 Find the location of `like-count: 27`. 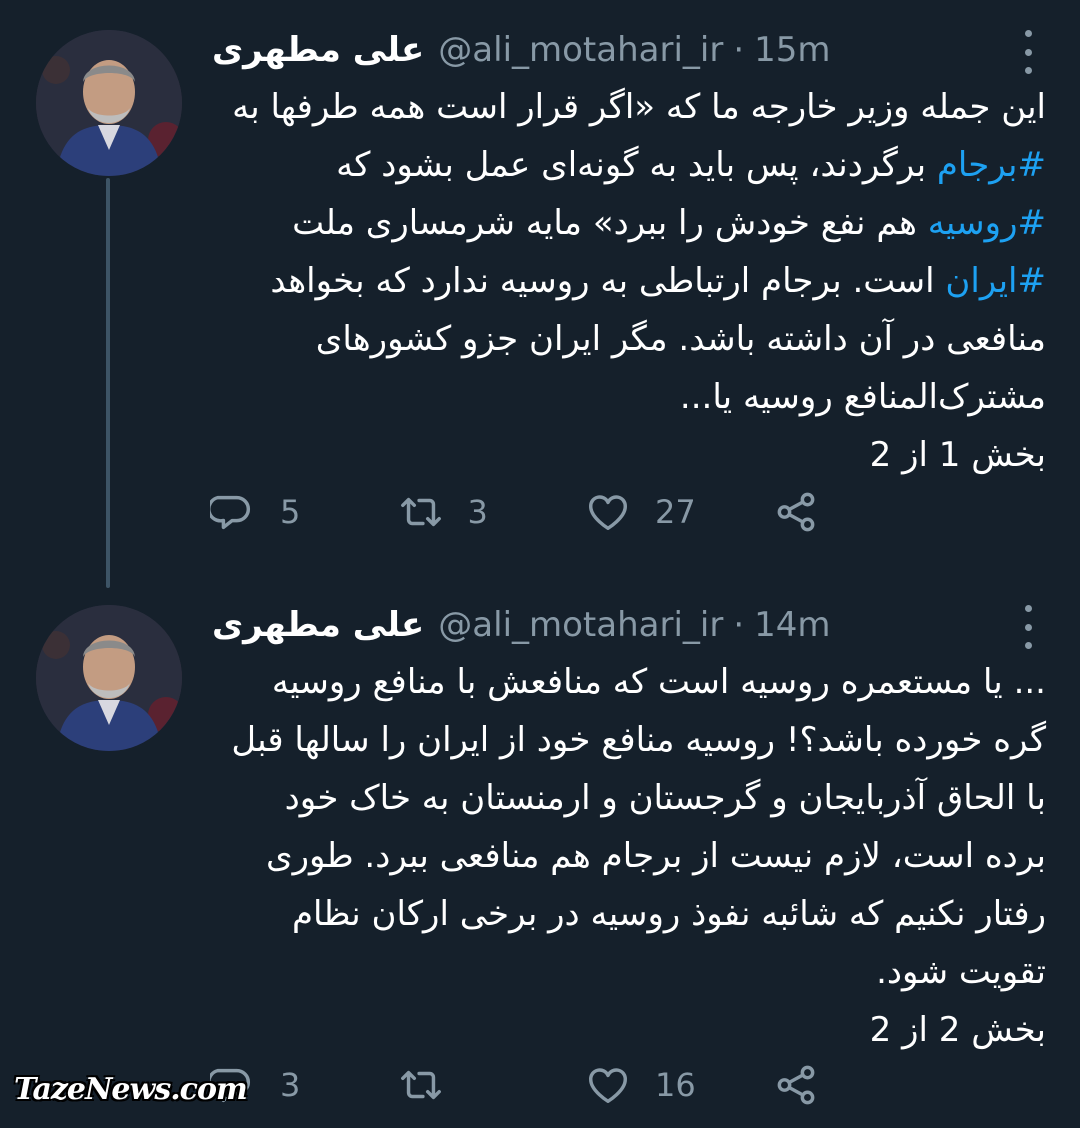

like-count: 27 is located at coordinates (675, 512).